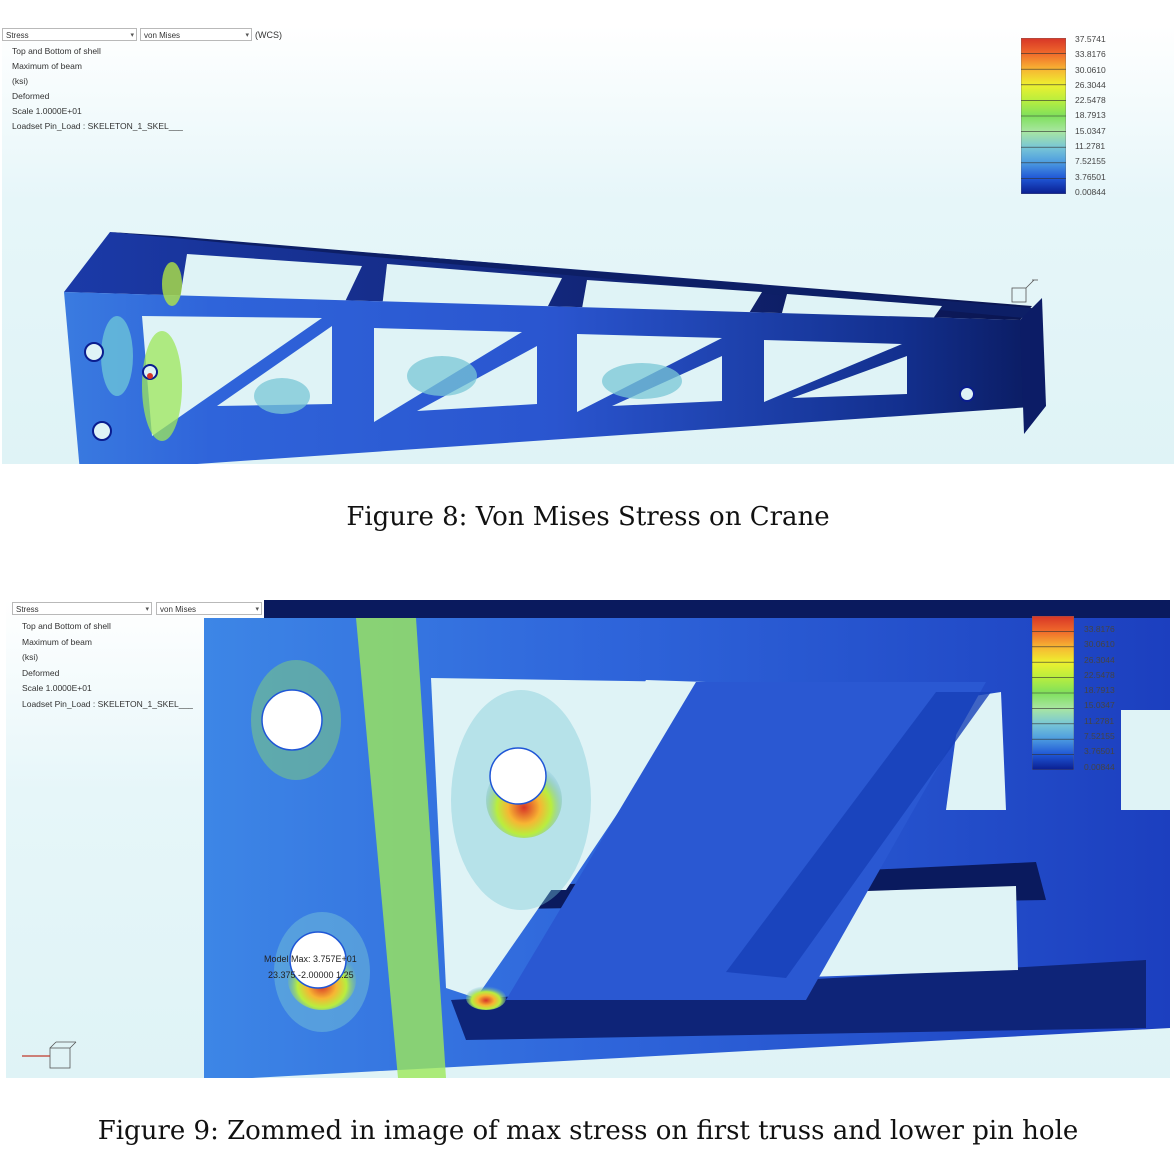 The height and width of the screenshot is (1176, 1176). I want to click on legend-tick: 3.76501, so click(1099, 751).